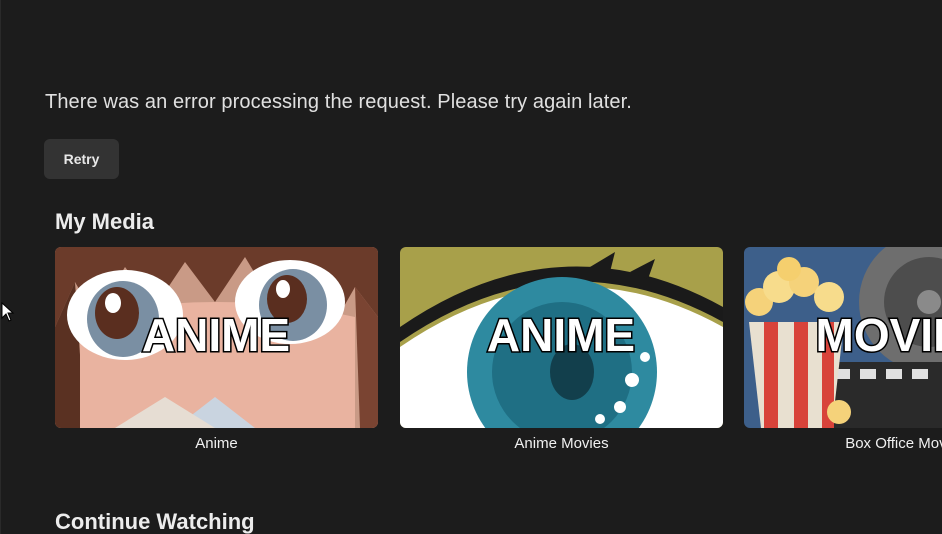  What do you see at coordinates (216, 443) in the screenshot?
I see `media-tile-label: Anime` at bounding box center [216, 443].